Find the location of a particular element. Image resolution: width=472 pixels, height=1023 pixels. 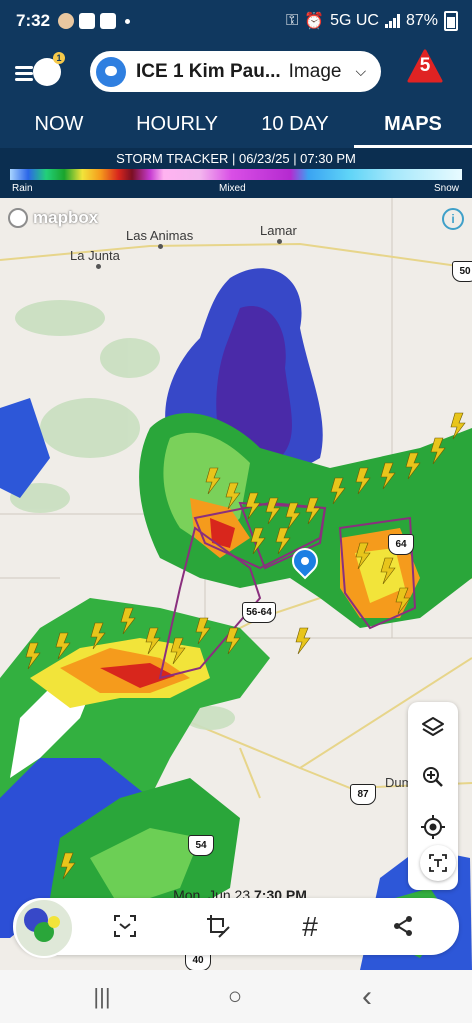

back-button: ‹ is located at coordinates (367, 996).